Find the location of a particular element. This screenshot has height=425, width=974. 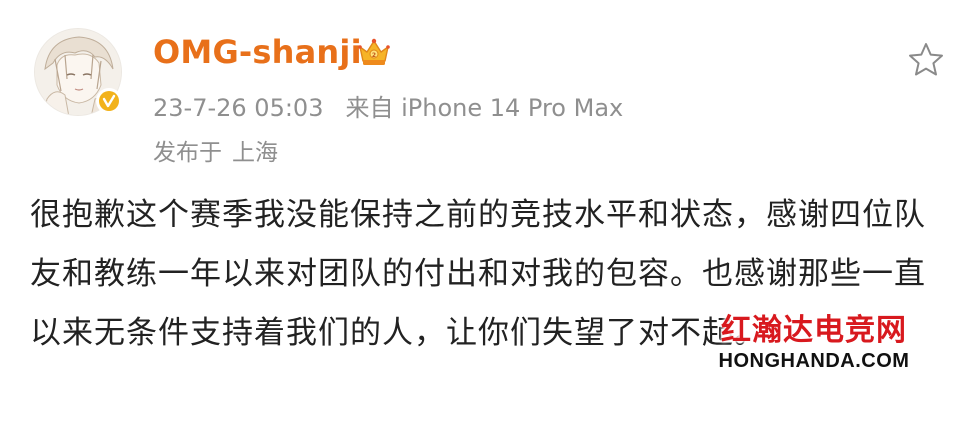

crown-badge-icon: 2 is located at coordinates (374, 51).